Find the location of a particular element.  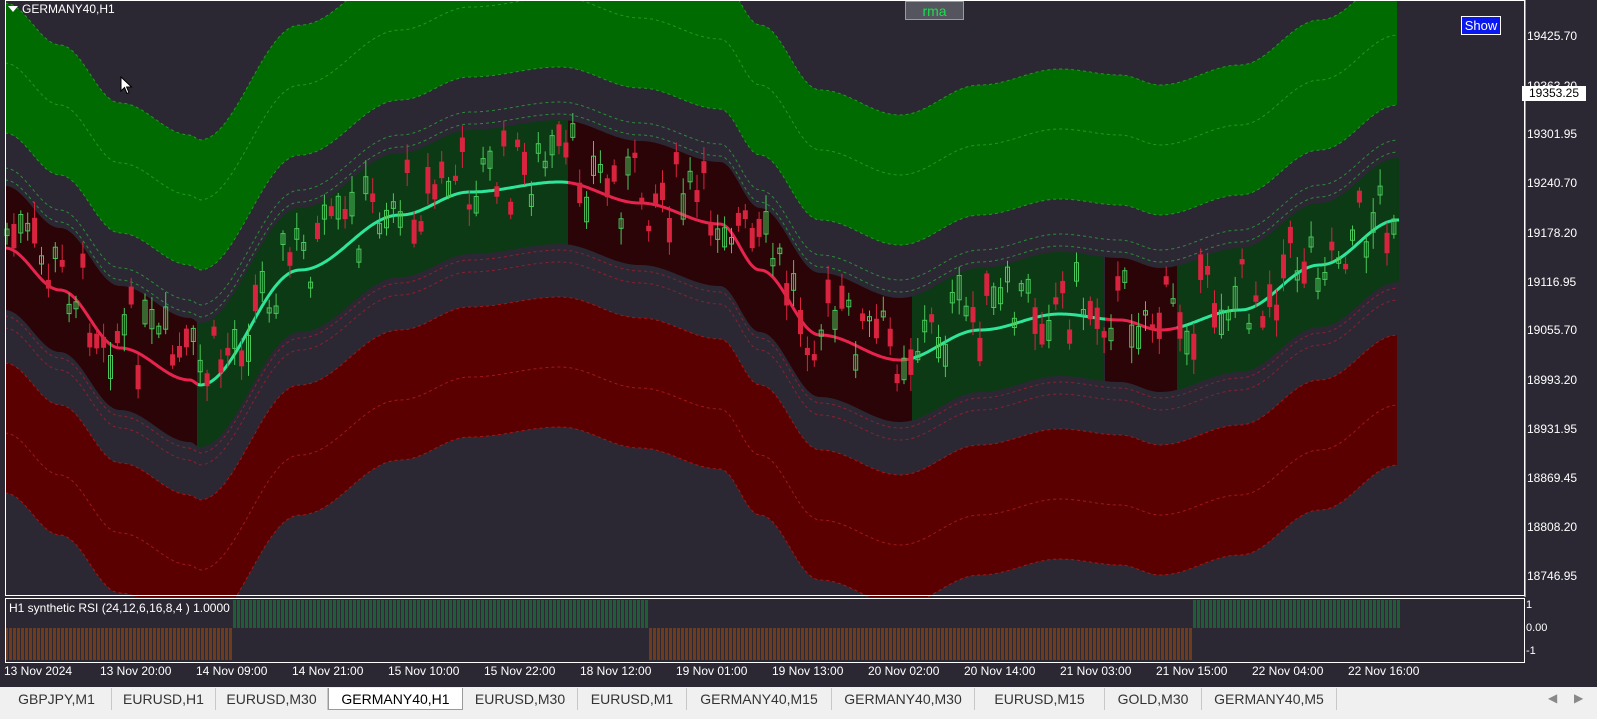

rsi-axis-label: 1 is located at coordinates (1529, 605).